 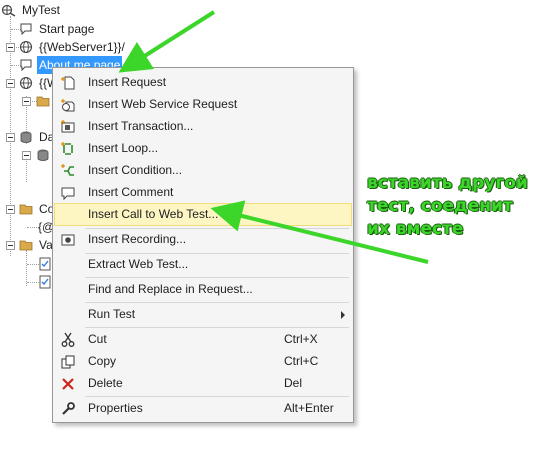 What do you see at coordinates (415, 229) in the screenshot?
I see `annotation-line: их вместе` at bounding box center [415, 229].